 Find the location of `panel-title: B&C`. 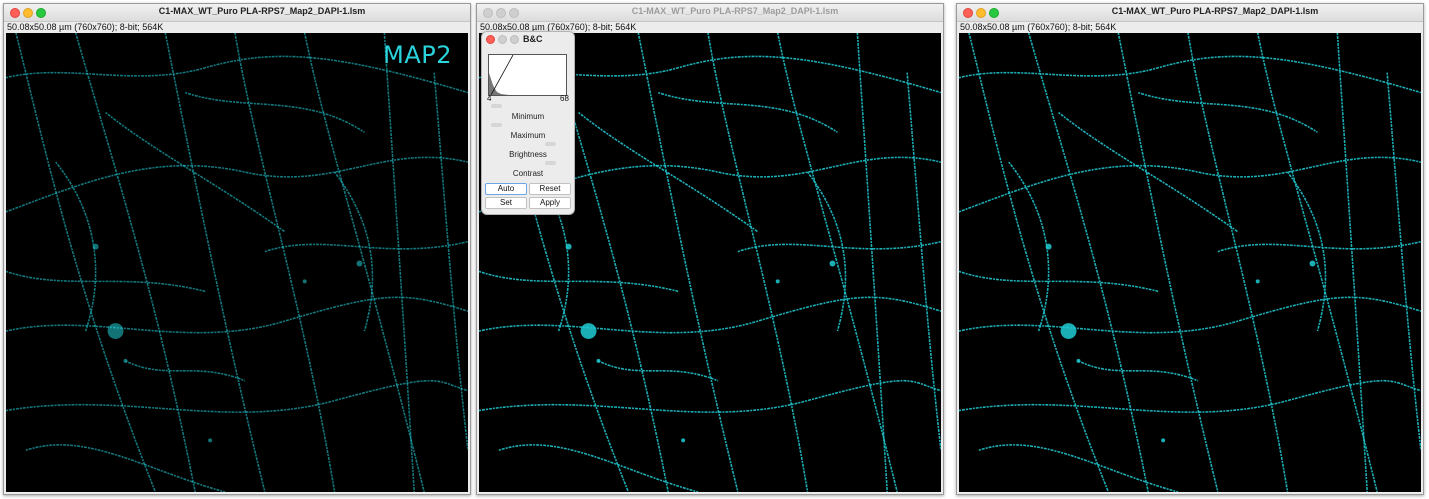

panel-title: B&C is located at coordinates (533, 39).